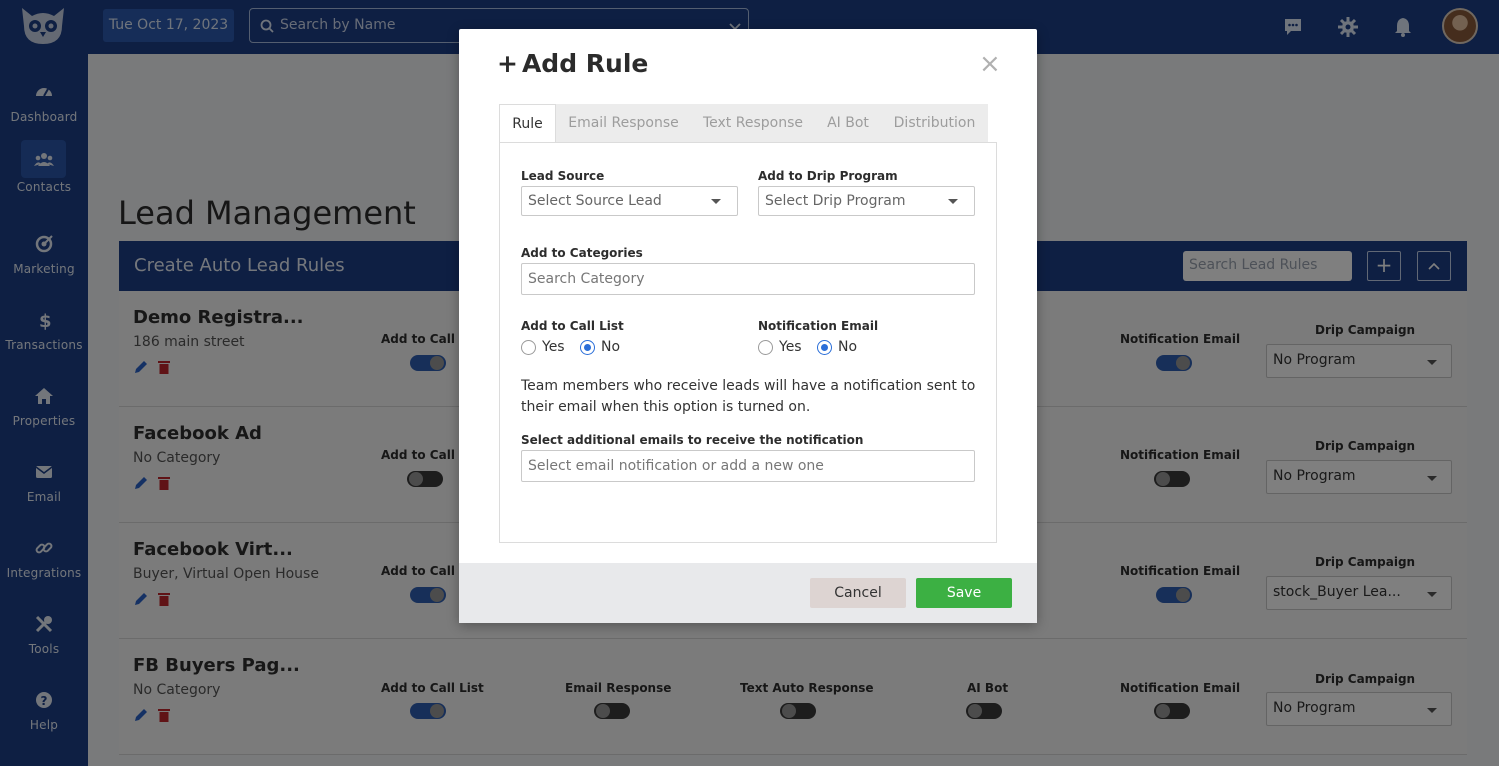 The height and width of the screenshot is (766, 1499). I want to click on tab-rule: Rule, so click(527, 124).